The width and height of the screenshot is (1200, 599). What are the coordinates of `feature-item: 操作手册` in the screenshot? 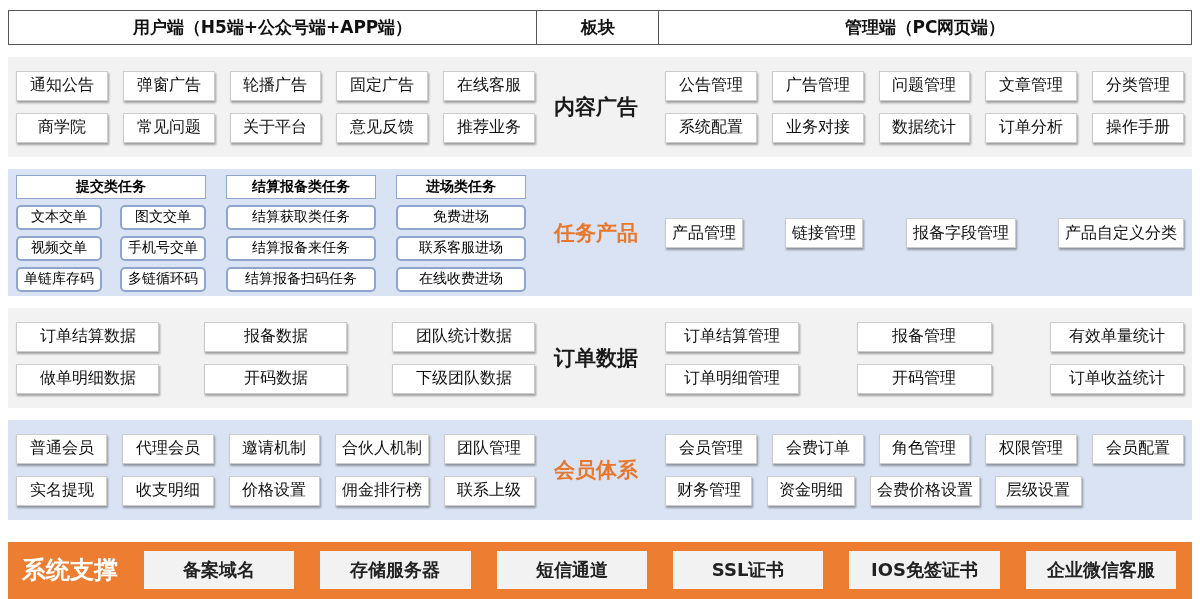 It's located at (1138, 127).